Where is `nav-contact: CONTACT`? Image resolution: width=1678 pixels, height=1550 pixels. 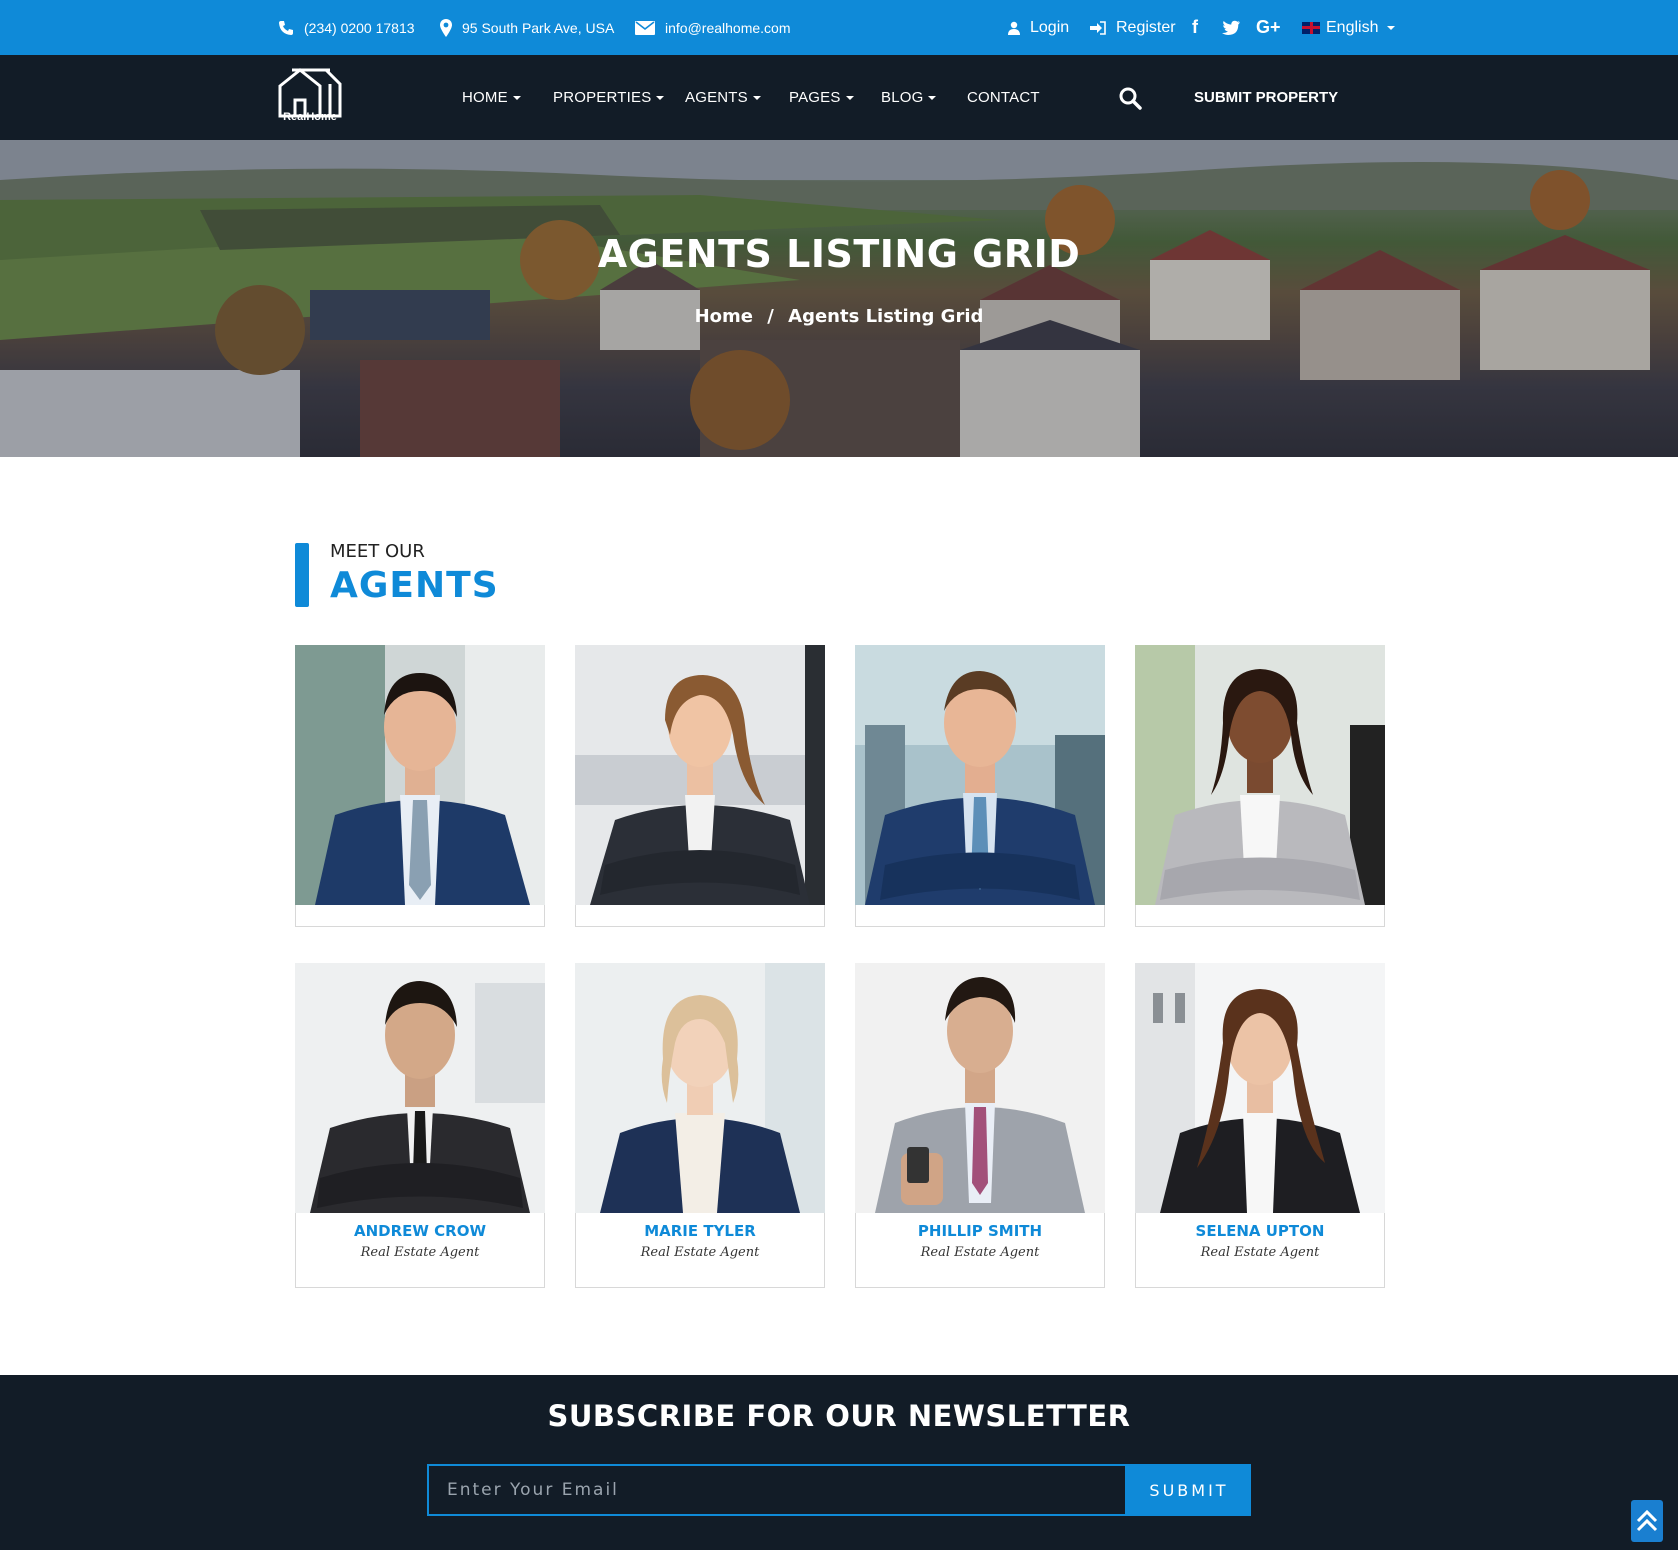 nav-contact: CONTACT is located at coordinates (1003, 97).